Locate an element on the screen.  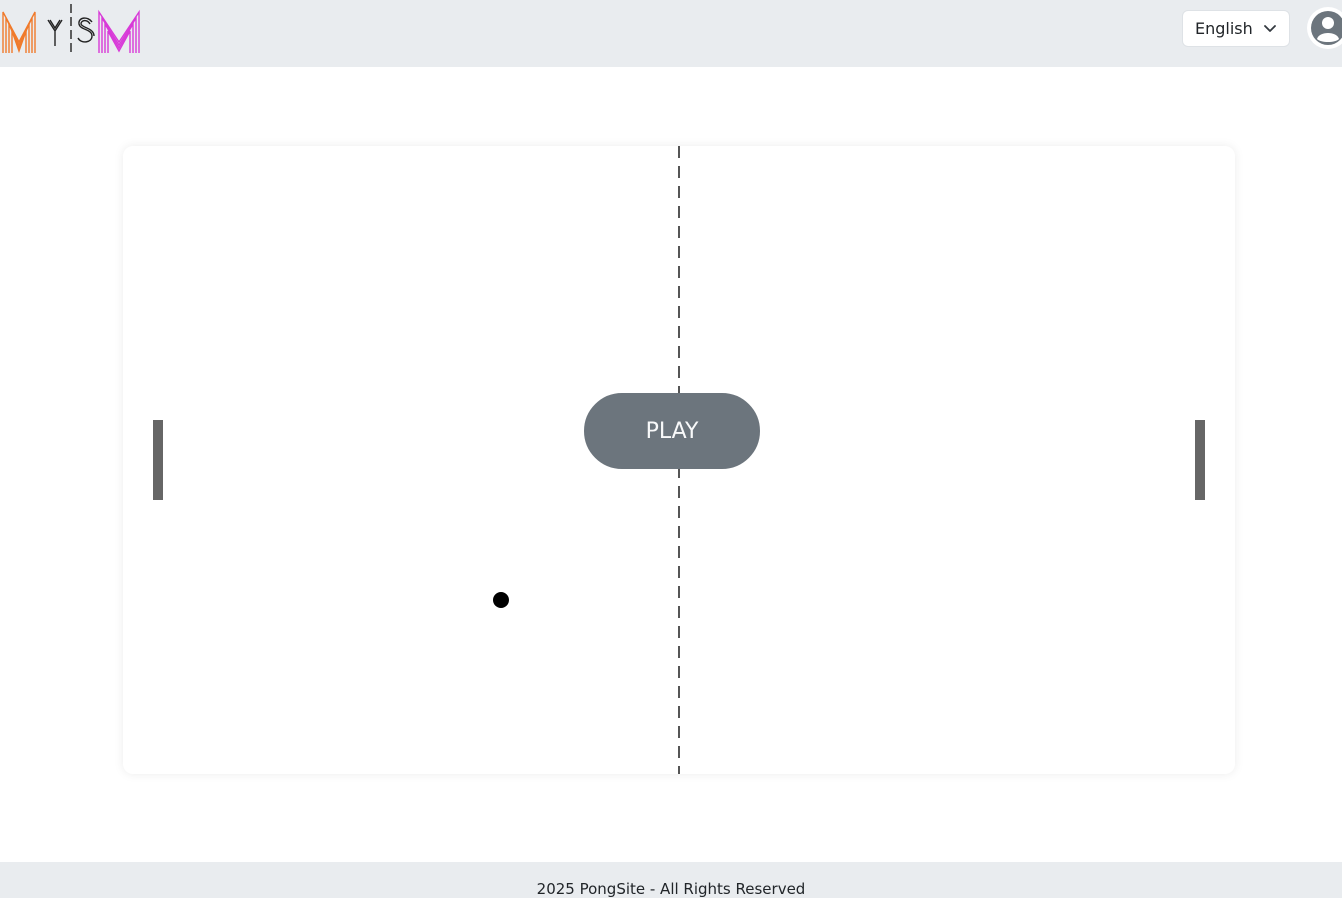
right-paddle is located at coordinates (1200, 460).